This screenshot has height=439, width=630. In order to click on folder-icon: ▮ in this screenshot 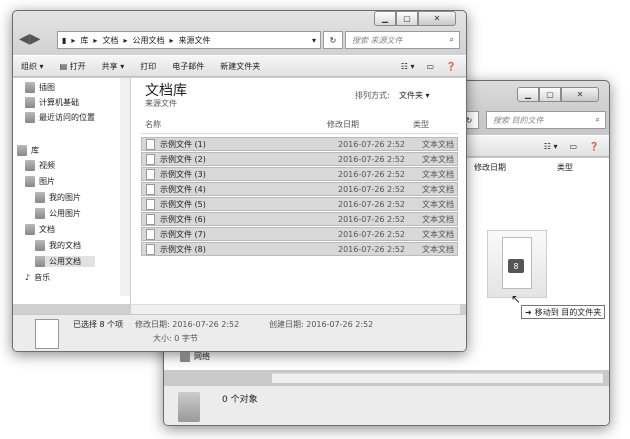, I will do `click(64, 40)`.